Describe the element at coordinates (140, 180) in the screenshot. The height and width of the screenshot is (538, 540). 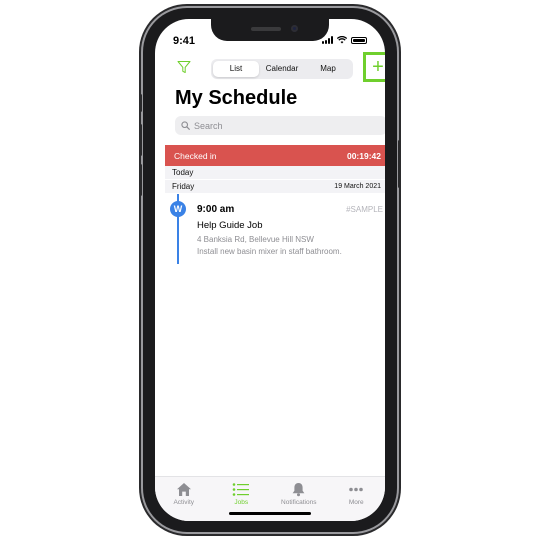
I see `volume-down-button` at that location.